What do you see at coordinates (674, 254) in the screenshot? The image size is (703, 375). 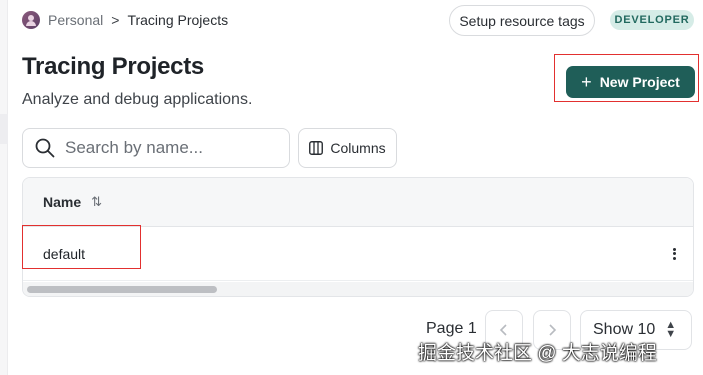 I see `more-options-icon` at bounding box center [674, 254].